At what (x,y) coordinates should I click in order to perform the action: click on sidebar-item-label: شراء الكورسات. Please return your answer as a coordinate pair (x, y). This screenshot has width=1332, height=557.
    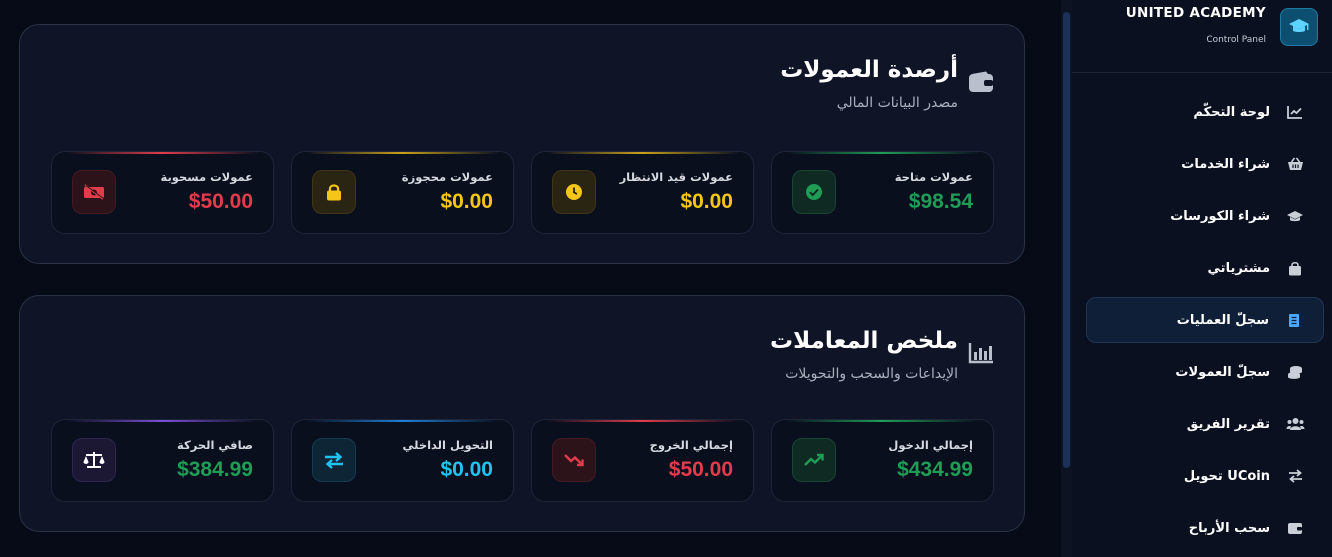
    Looking at the image, I should click on (1220, 216).